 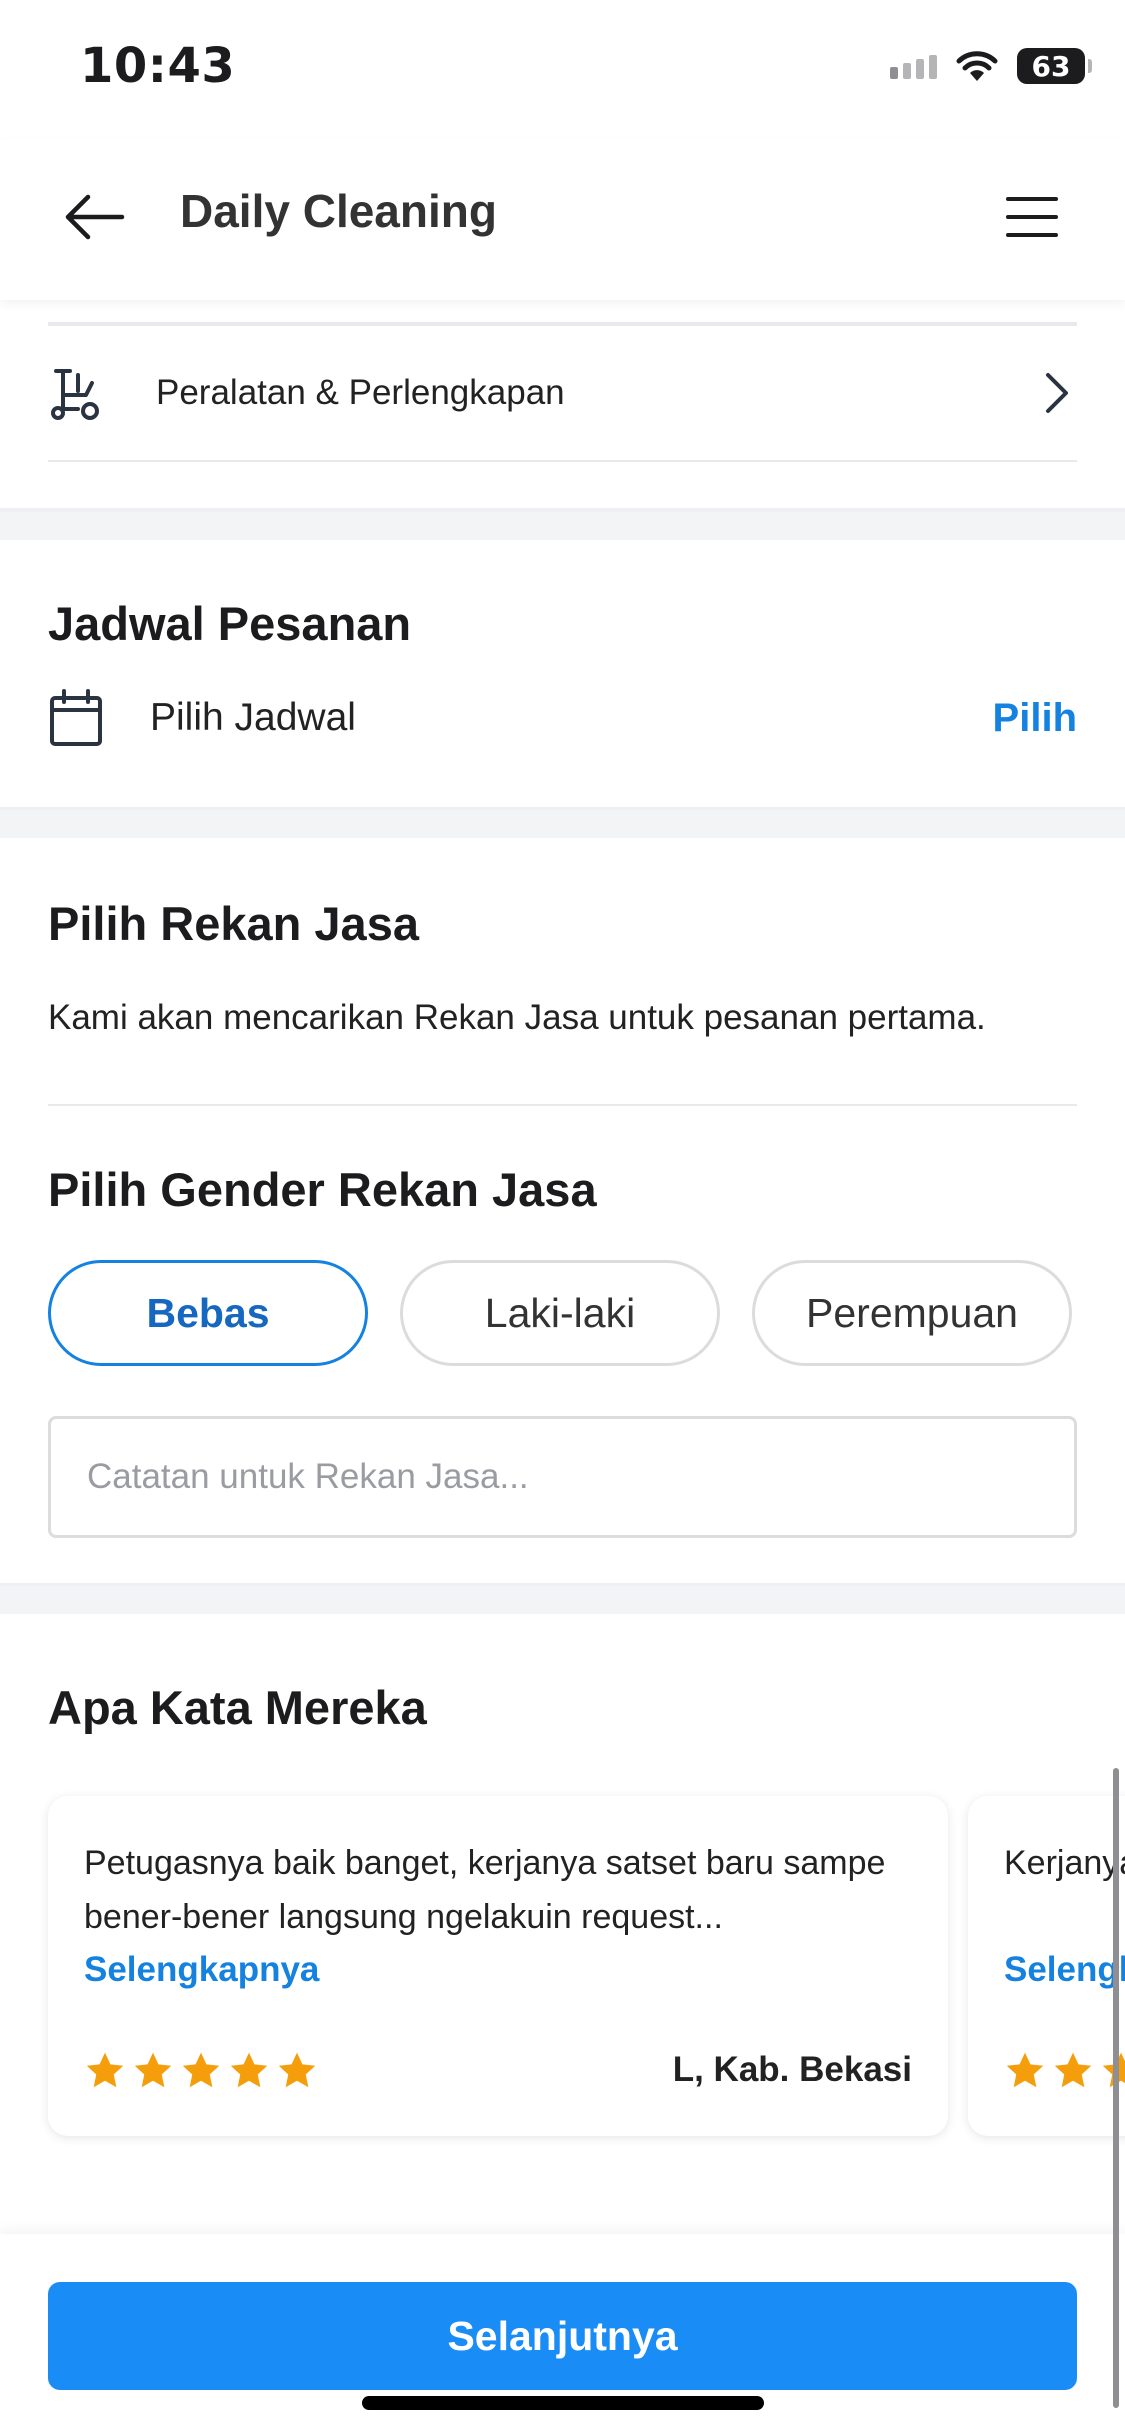 I want to click on reviewer-name: L, Kab. Bekasi, so click(x=792, y=2069).